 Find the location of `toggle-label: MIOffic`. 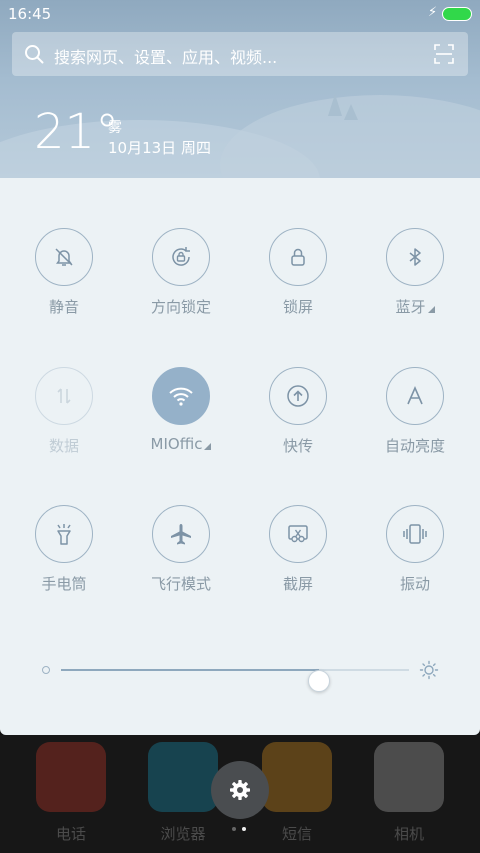

toggle-label: MIOffic is located at coordinates (181, 444).